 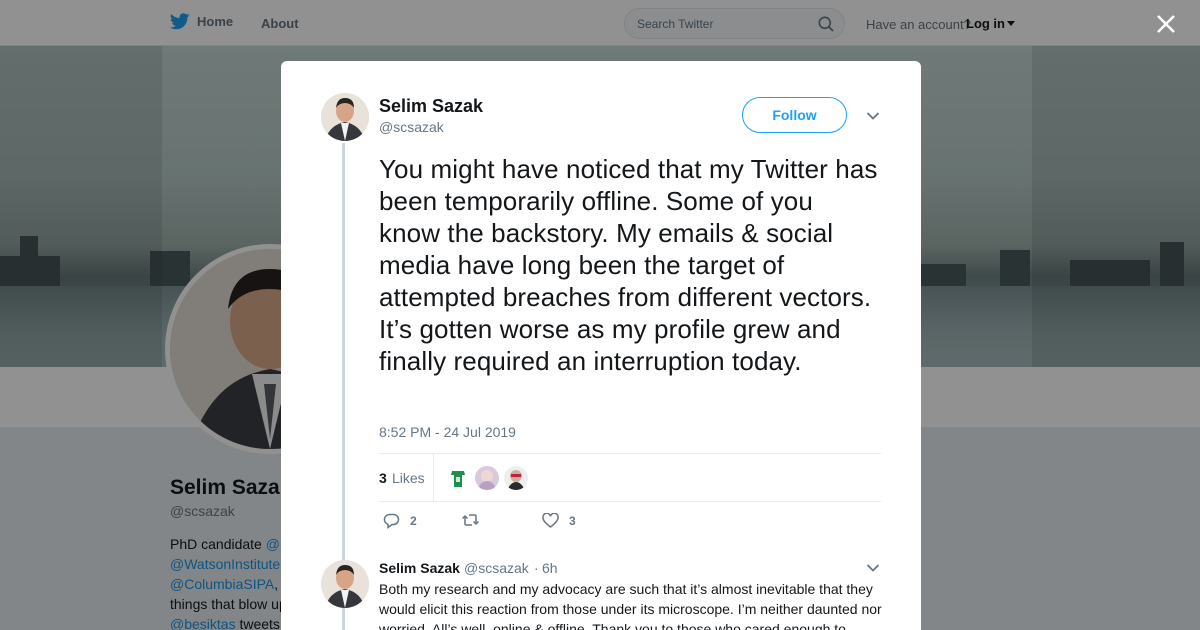 What do you see at coordinates (391, 521) in the screenshot?
I see `reply-icon` at bounding box center [391, 521].